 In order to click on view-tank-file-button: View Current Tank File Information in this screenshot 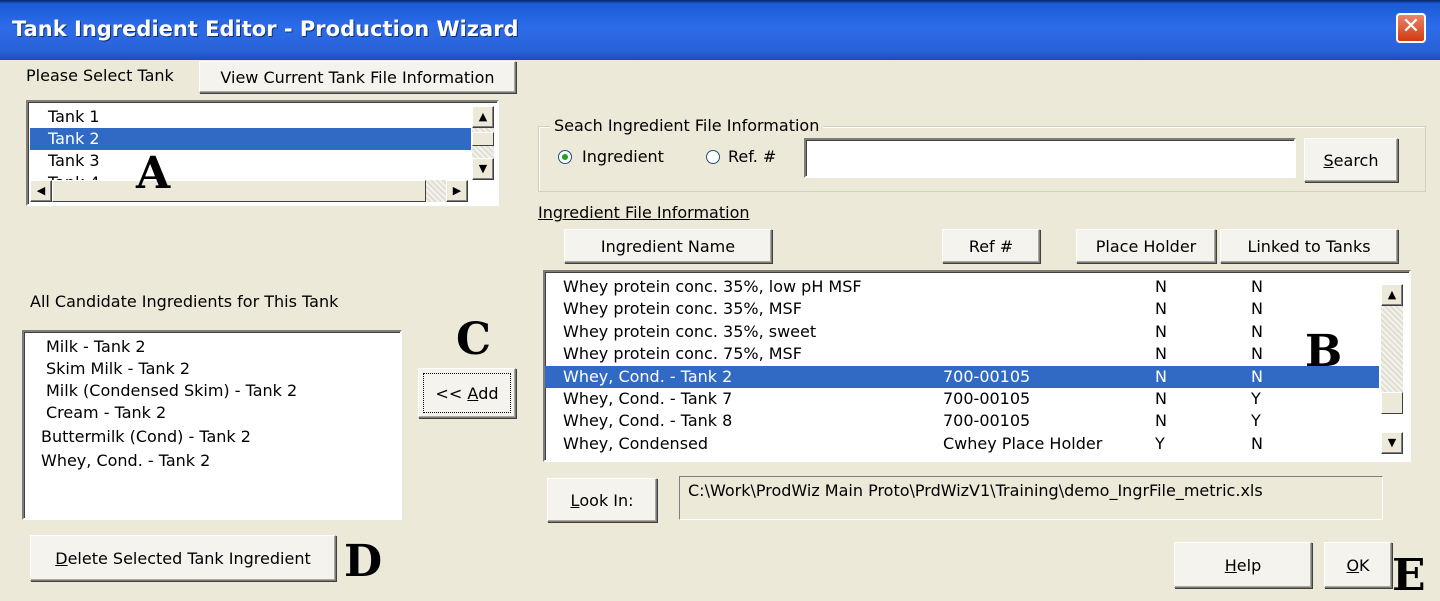, I will do `click(357, 77)`.